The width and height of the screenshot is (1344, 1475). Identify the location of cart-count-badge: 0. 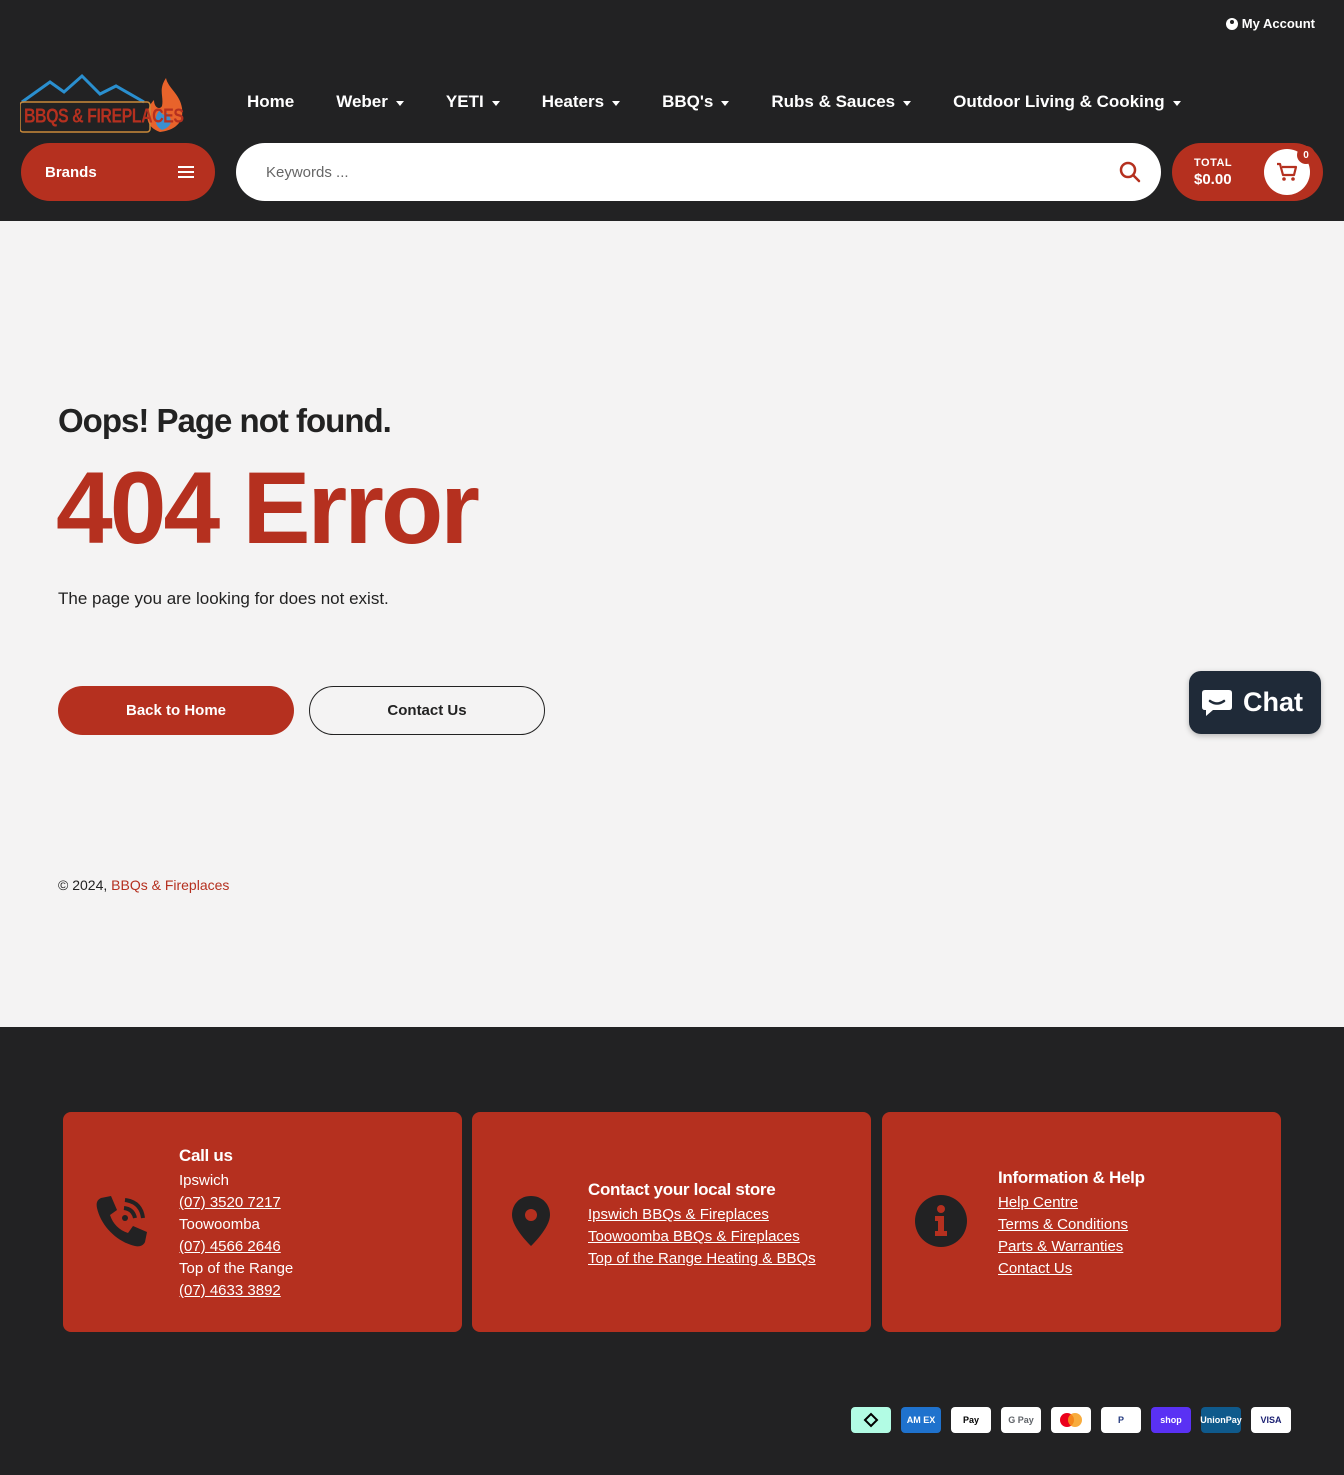
(1306, 155).